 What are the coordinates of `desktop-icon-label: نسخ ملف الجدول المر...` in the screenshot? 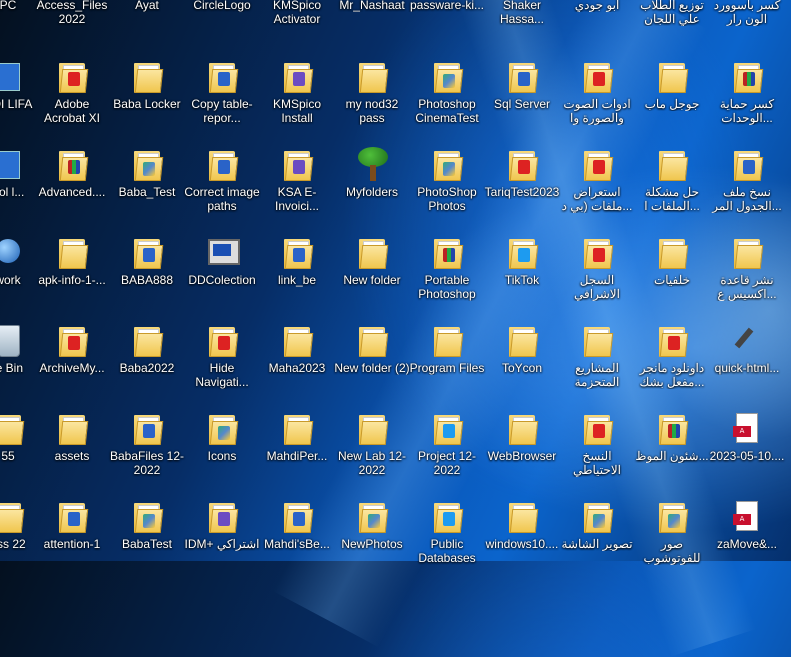 It's located at (747, 199).